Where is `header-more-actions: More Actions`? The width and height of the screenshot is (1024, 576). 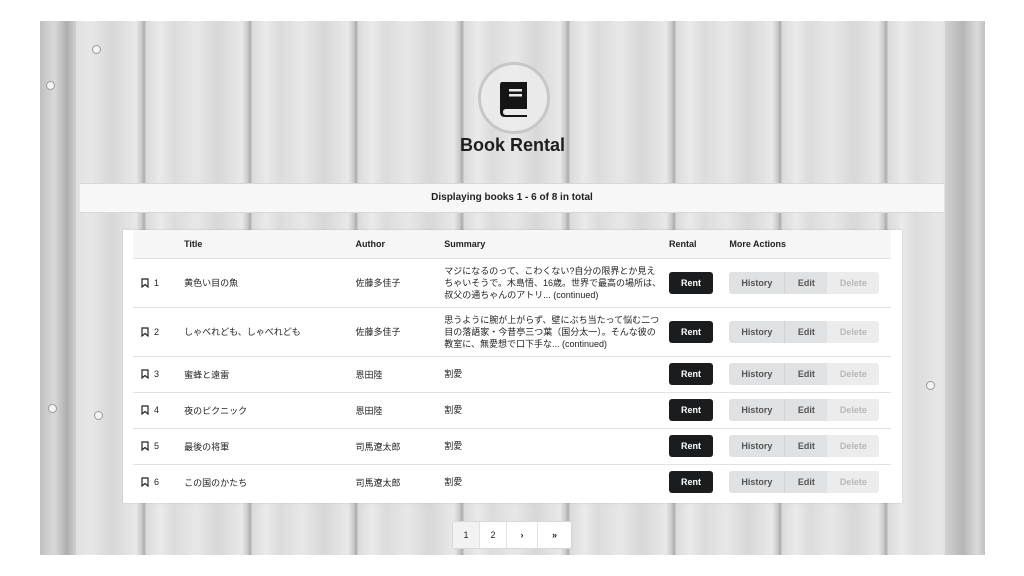 header-more-actions: More Actions is located at coordinates (758, 243).